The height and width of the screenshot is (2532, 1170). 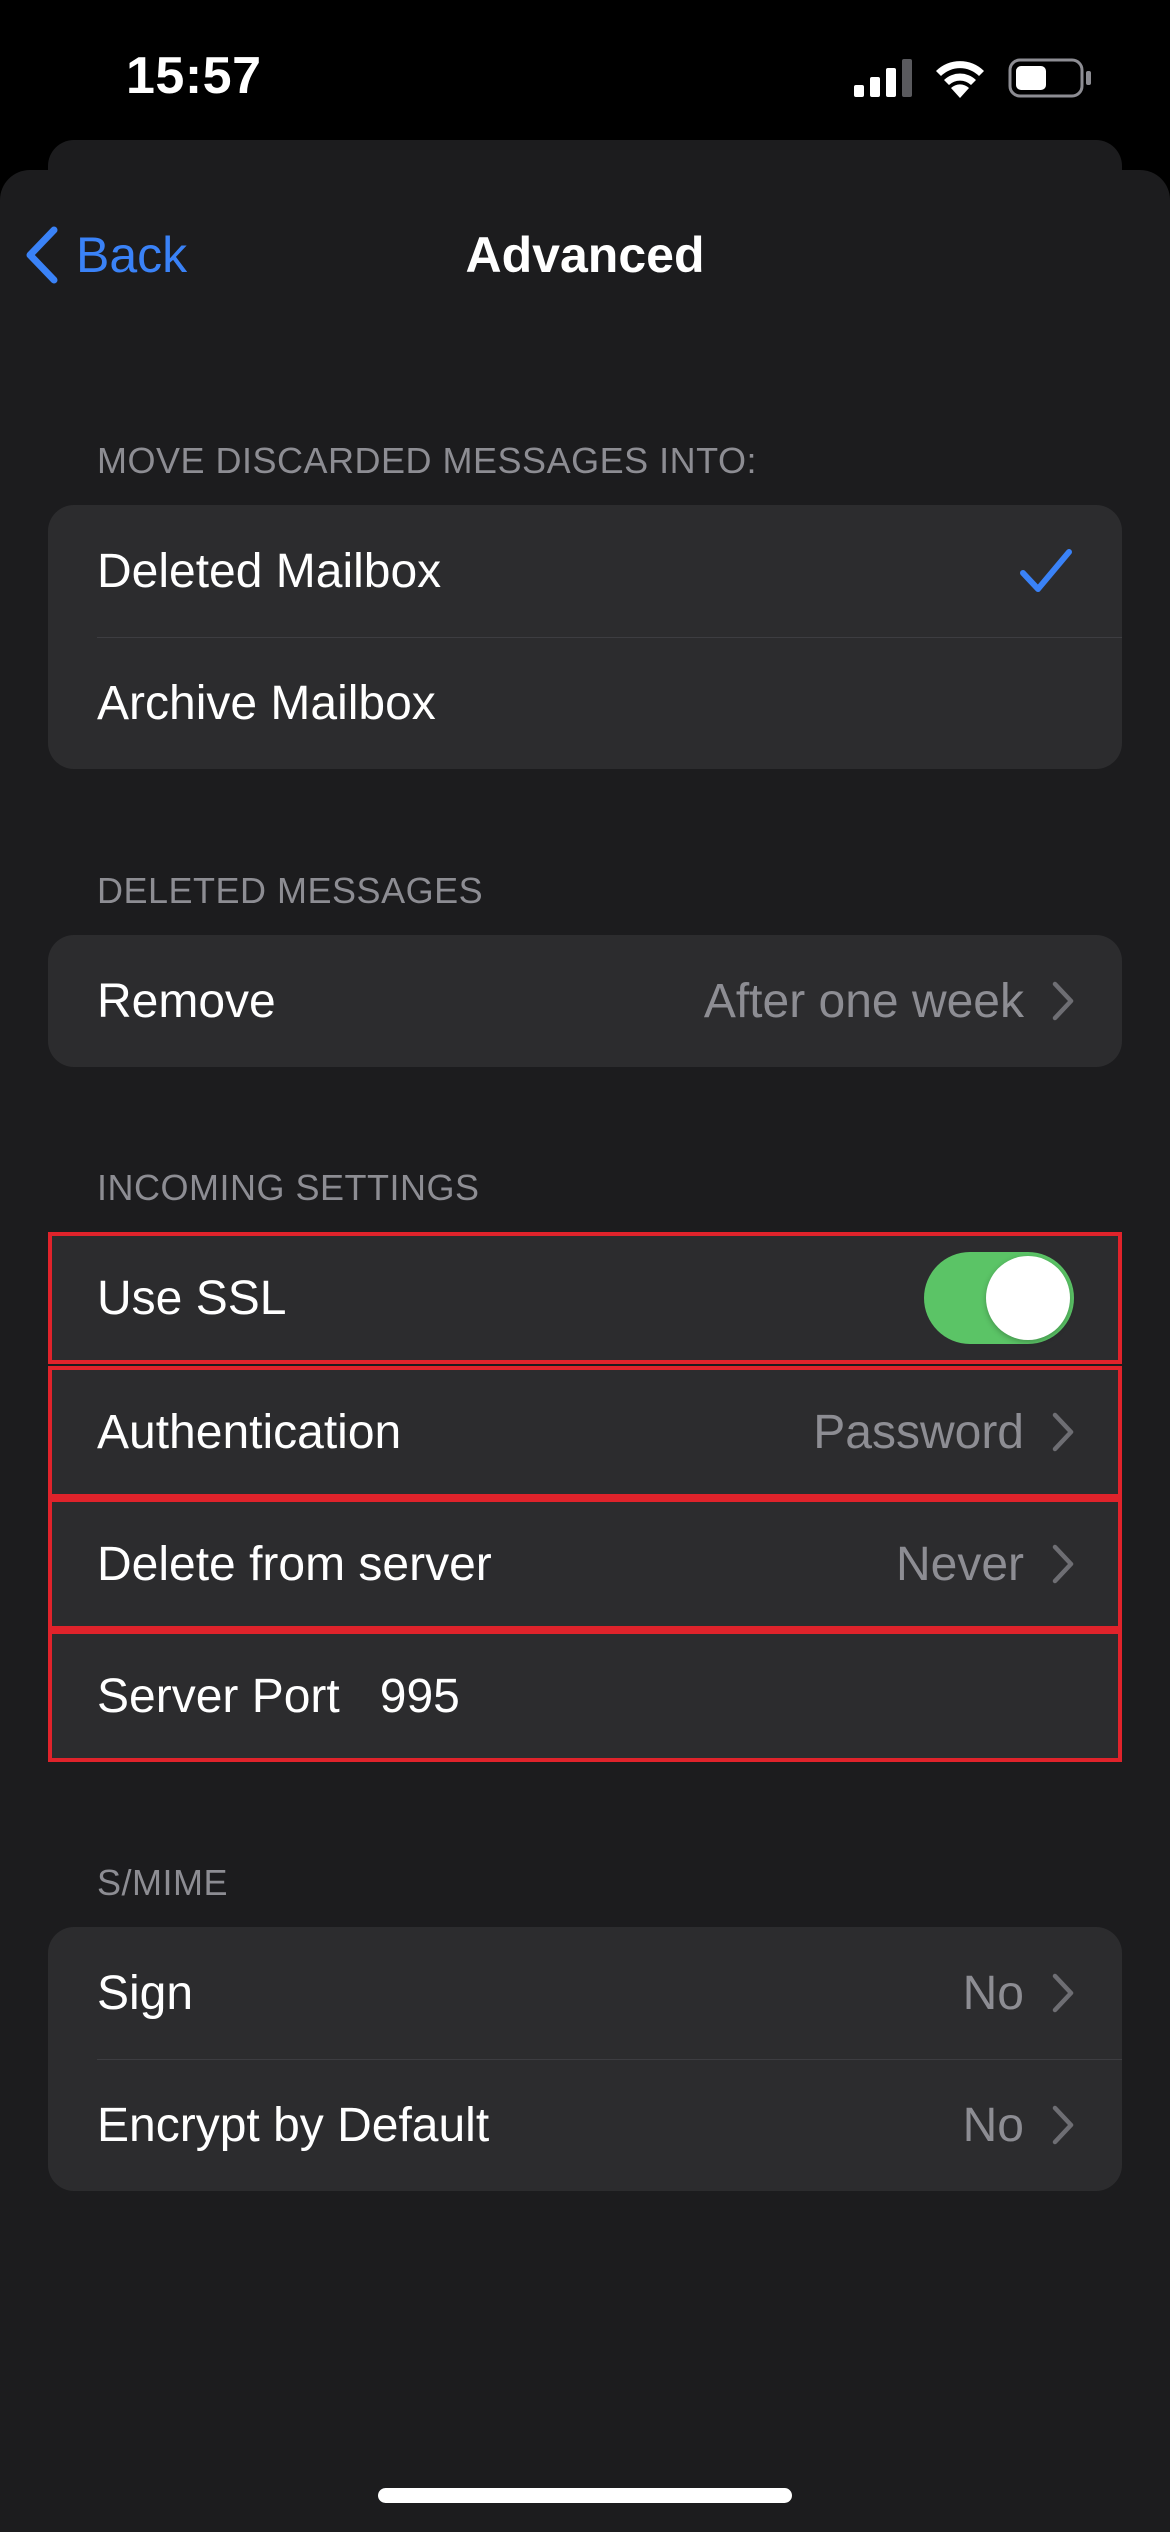 I want to click on home-indicator, so click(x=585, y=2495).